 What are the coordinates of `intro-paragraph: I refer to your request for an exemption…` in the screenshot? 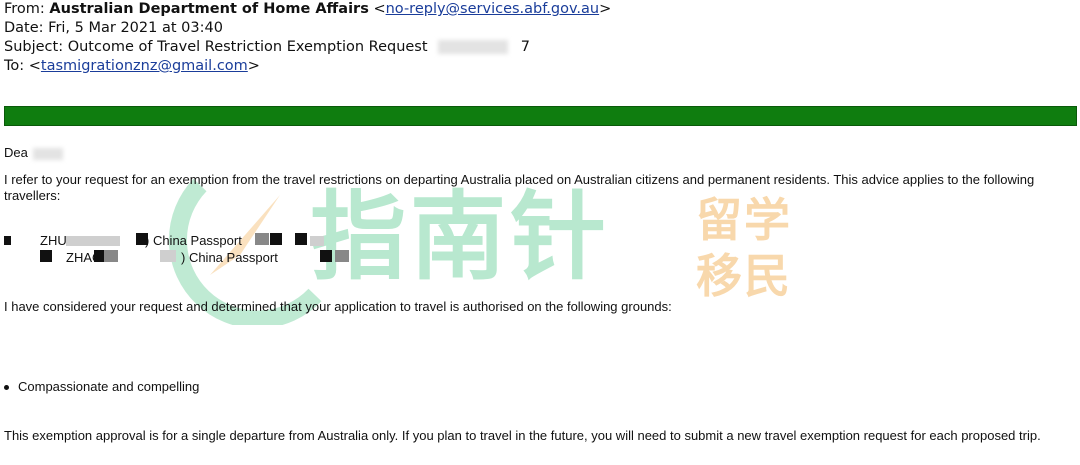 It's located at (519, 187).